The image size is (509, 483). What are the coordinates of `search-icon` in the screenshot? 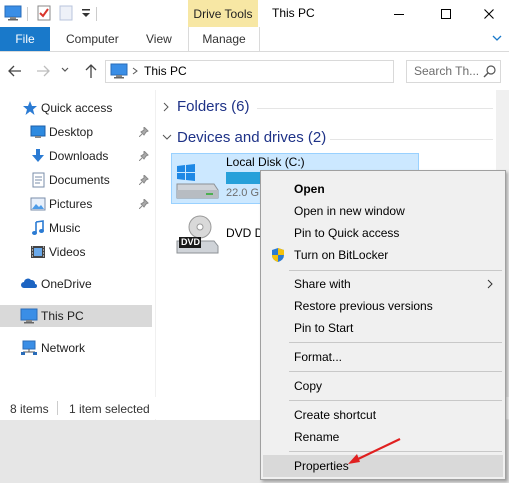 It's located at (490, 71).